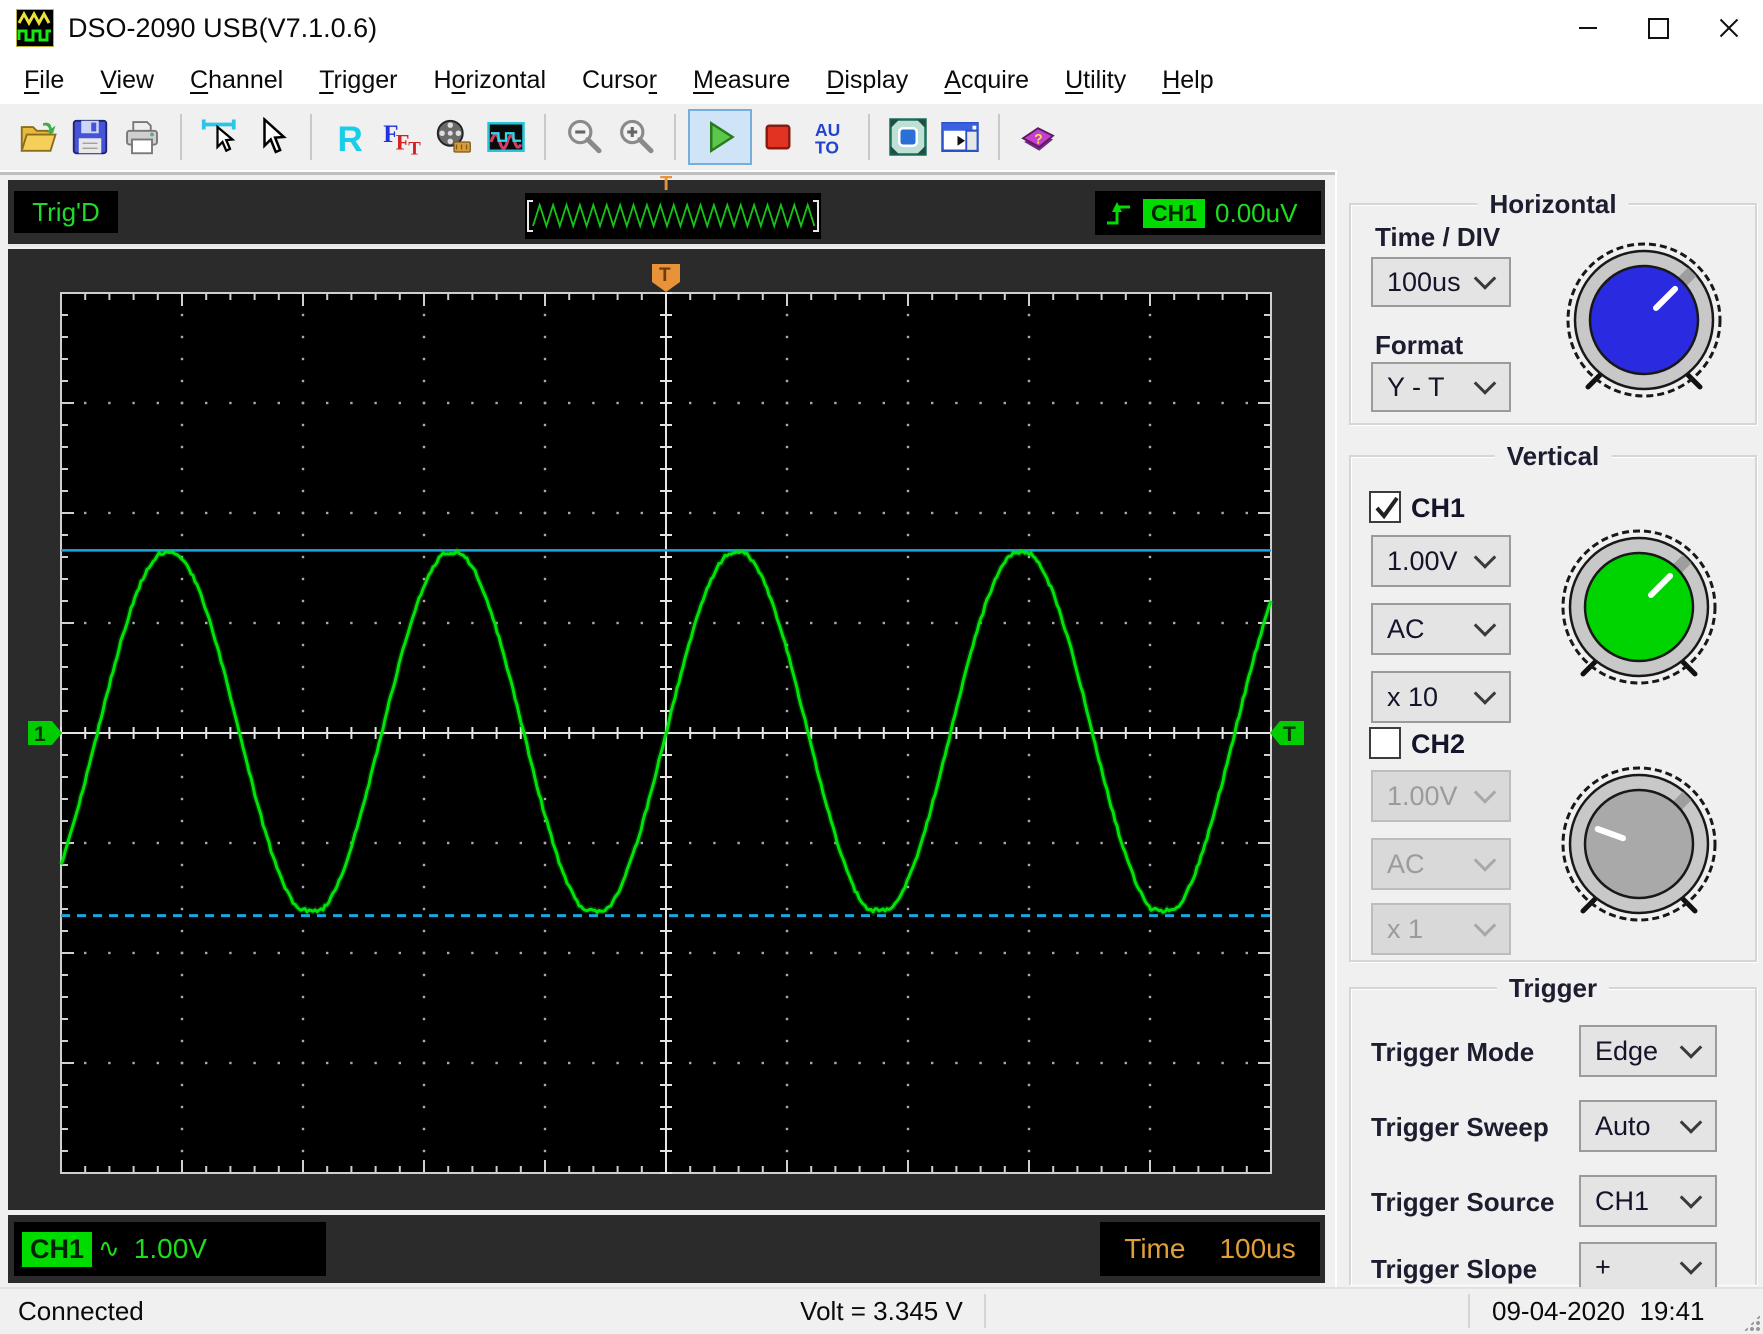 The width and height of the screenshot is (1763, 1334). Describe the element at coordinates (170, 1249) in the screenshot. I see `channel-info-box: CH1 ∿ 1.00V` at that location.